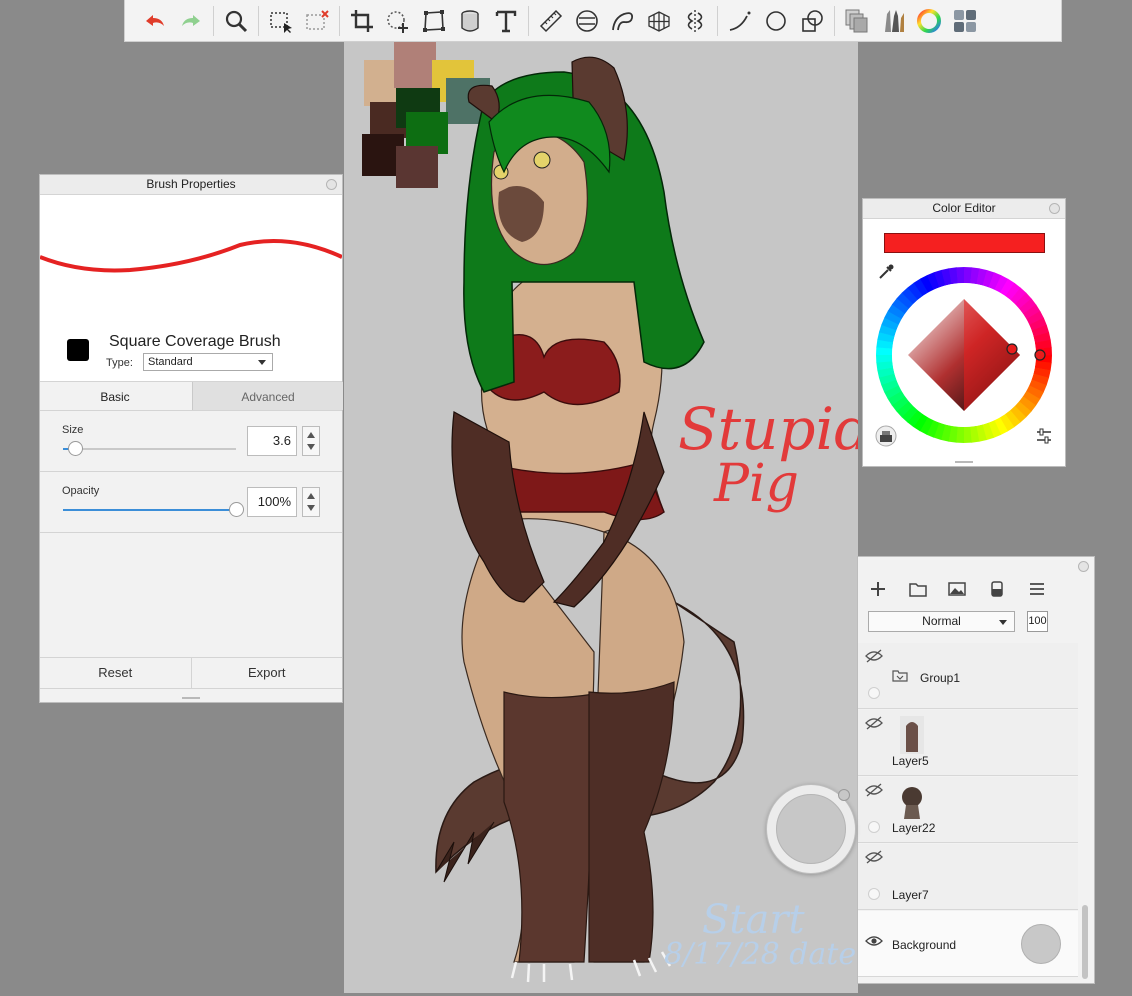 The height and width of the screenshot is (996, 1132). I want to click on layers-icon, so click(856, 20).